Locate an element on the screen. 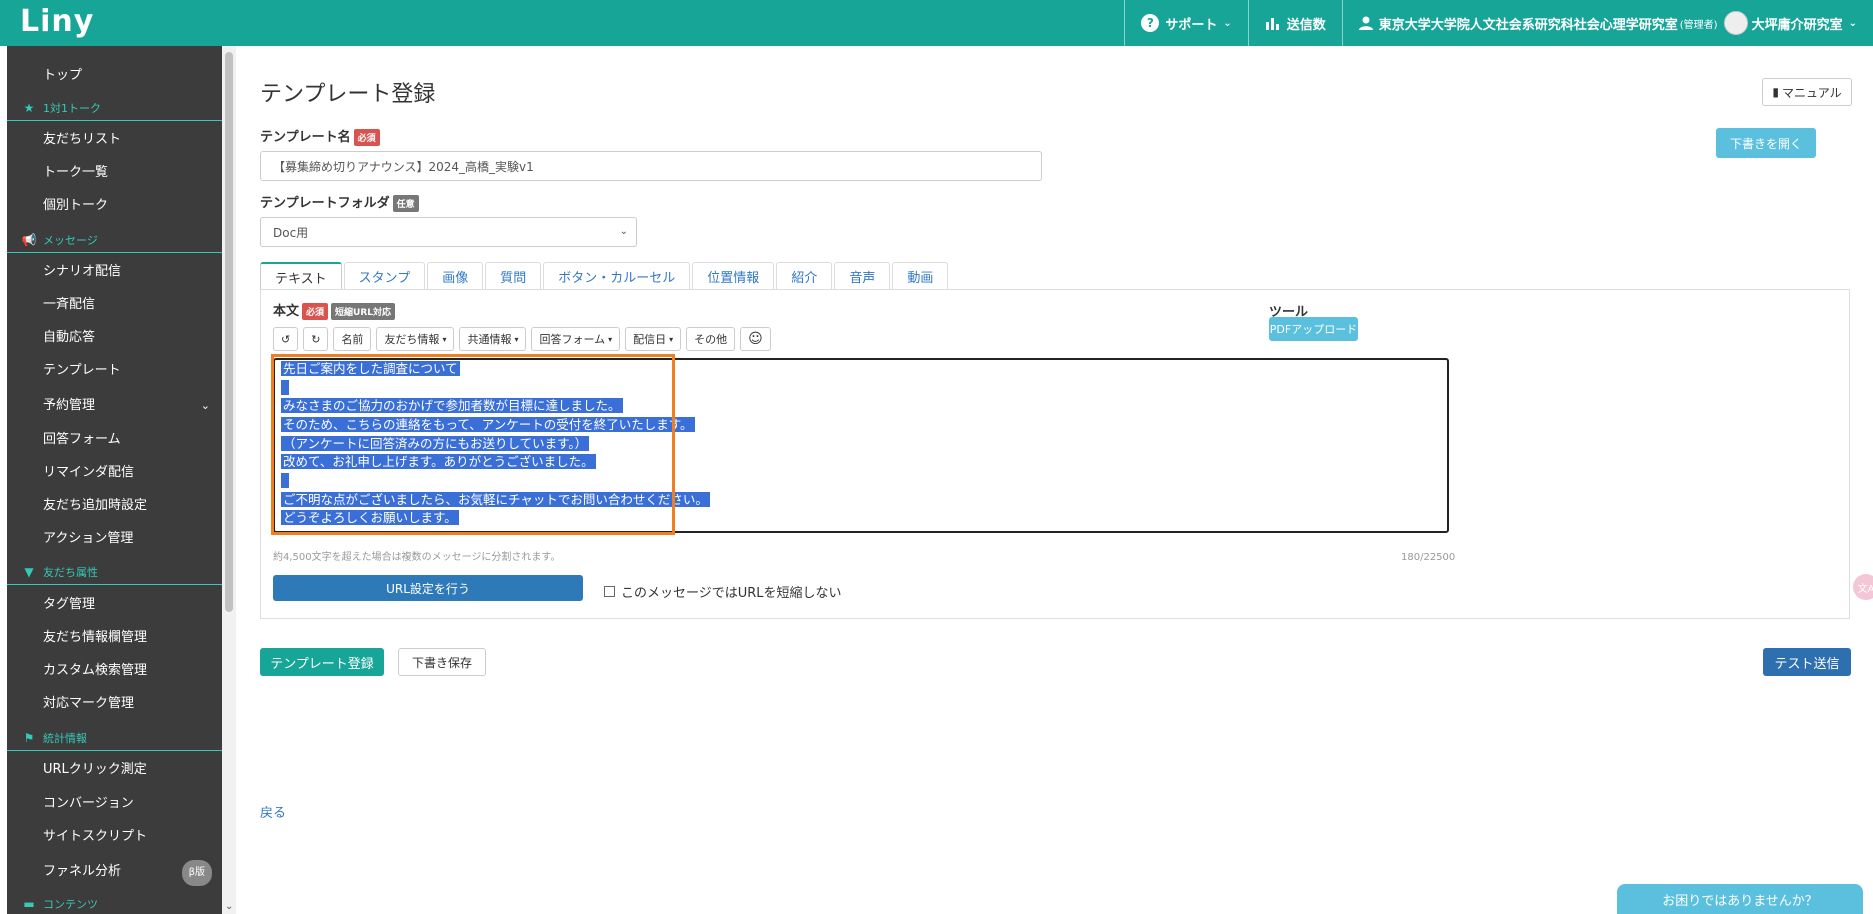 Image resolution: width=1873 pixels, height=914 pixels. sidebar-item-friend-info: 友だち情報欄管理 is located at coordinates (114, 638).